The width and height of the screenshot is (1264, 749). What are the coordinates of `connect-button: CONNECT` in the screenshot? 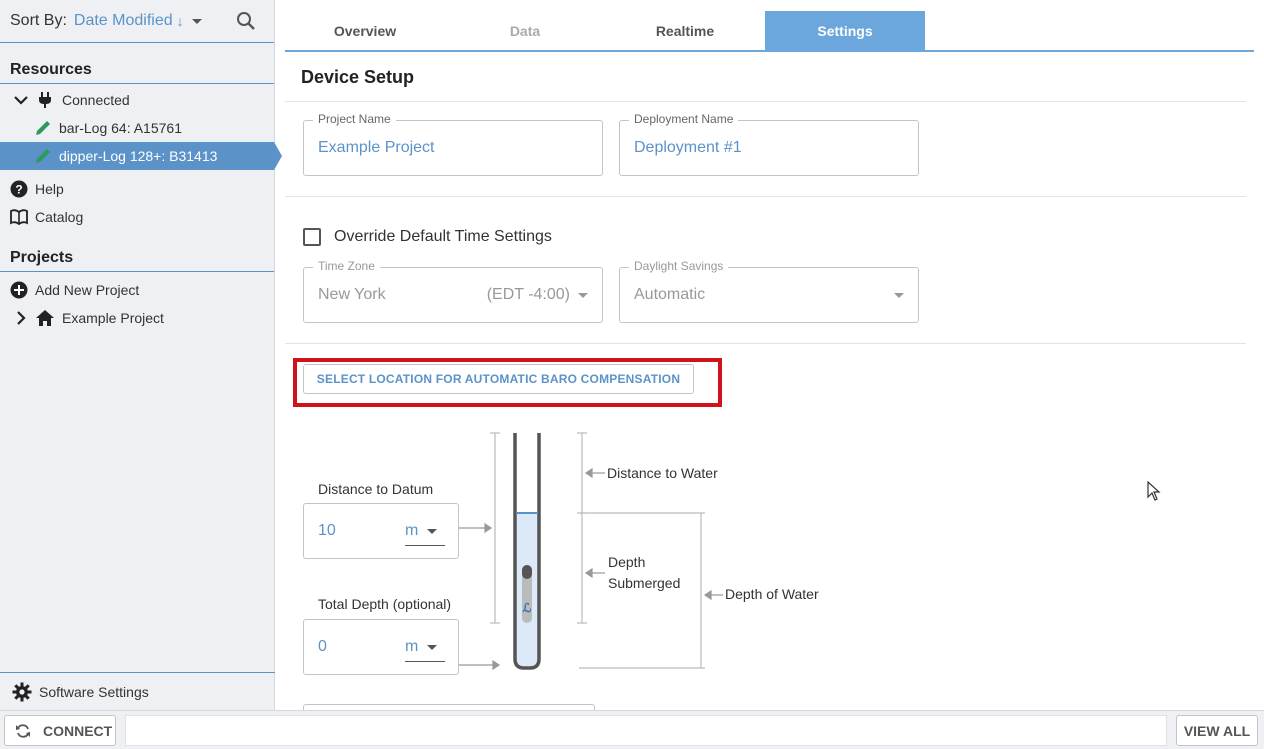 It's located at (60, 730).